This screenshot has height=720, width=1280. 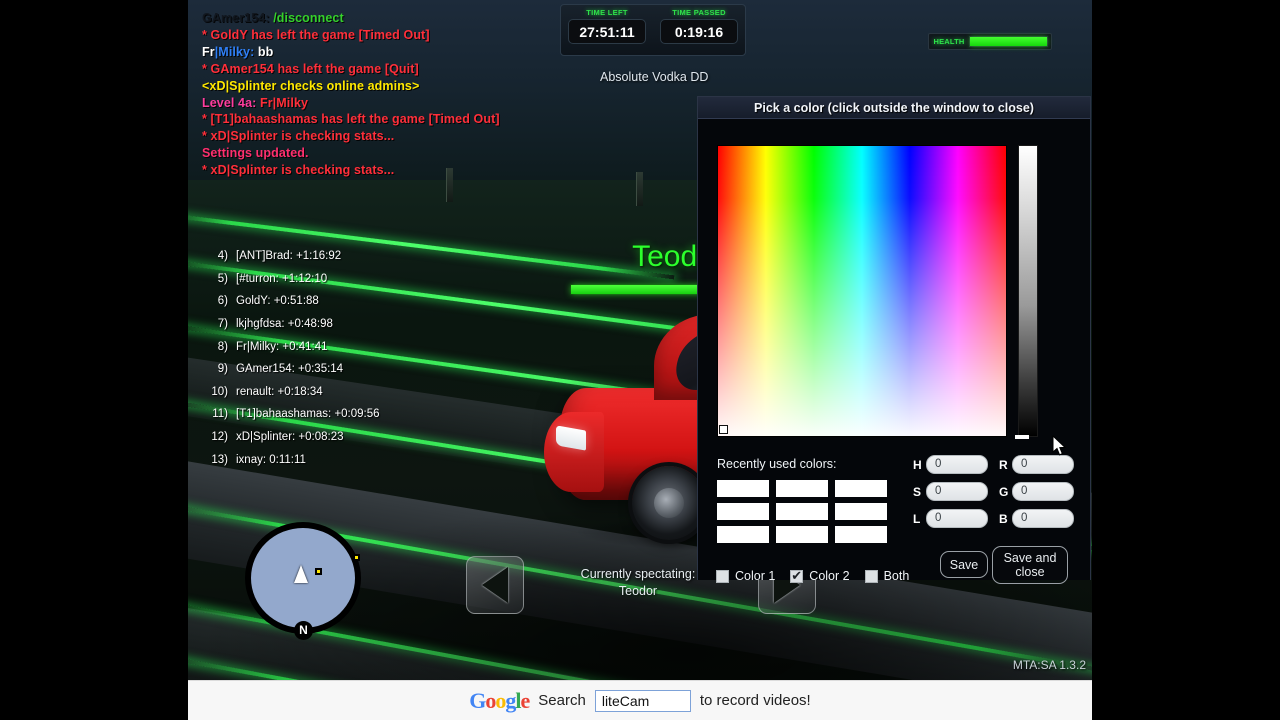 What do you see at coordinates (1008, 41) in the screenshot?
I see `health-fill` at bounding box center [1008, 41].